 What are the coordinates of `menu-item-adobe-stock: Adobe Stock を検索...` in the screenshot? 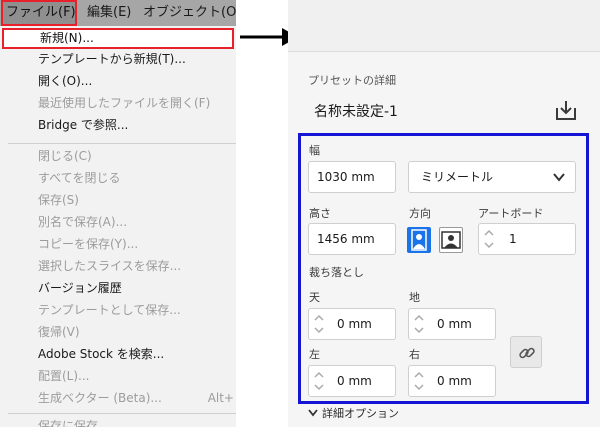 It's located at (101, 354).